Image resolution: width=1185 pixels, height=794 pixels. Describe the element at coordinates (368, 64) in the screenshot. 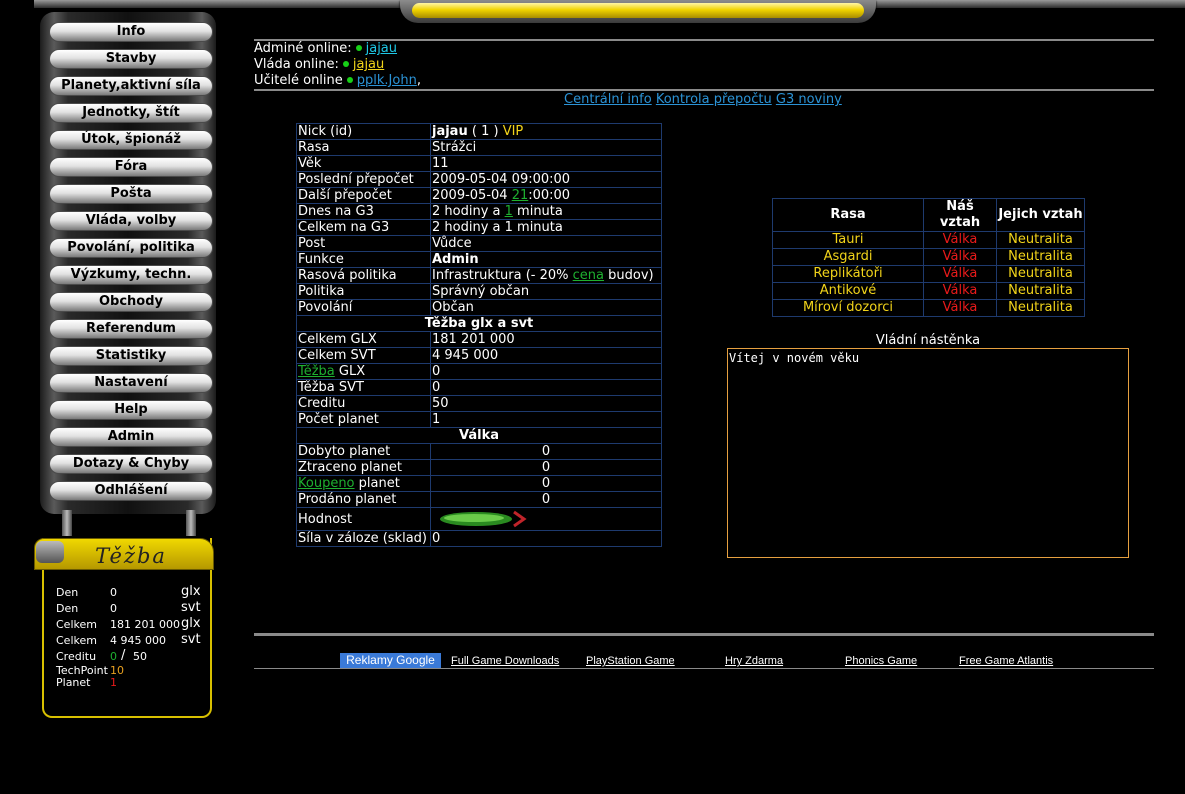

I see `vlada-online-user-link: jajau` at that location.